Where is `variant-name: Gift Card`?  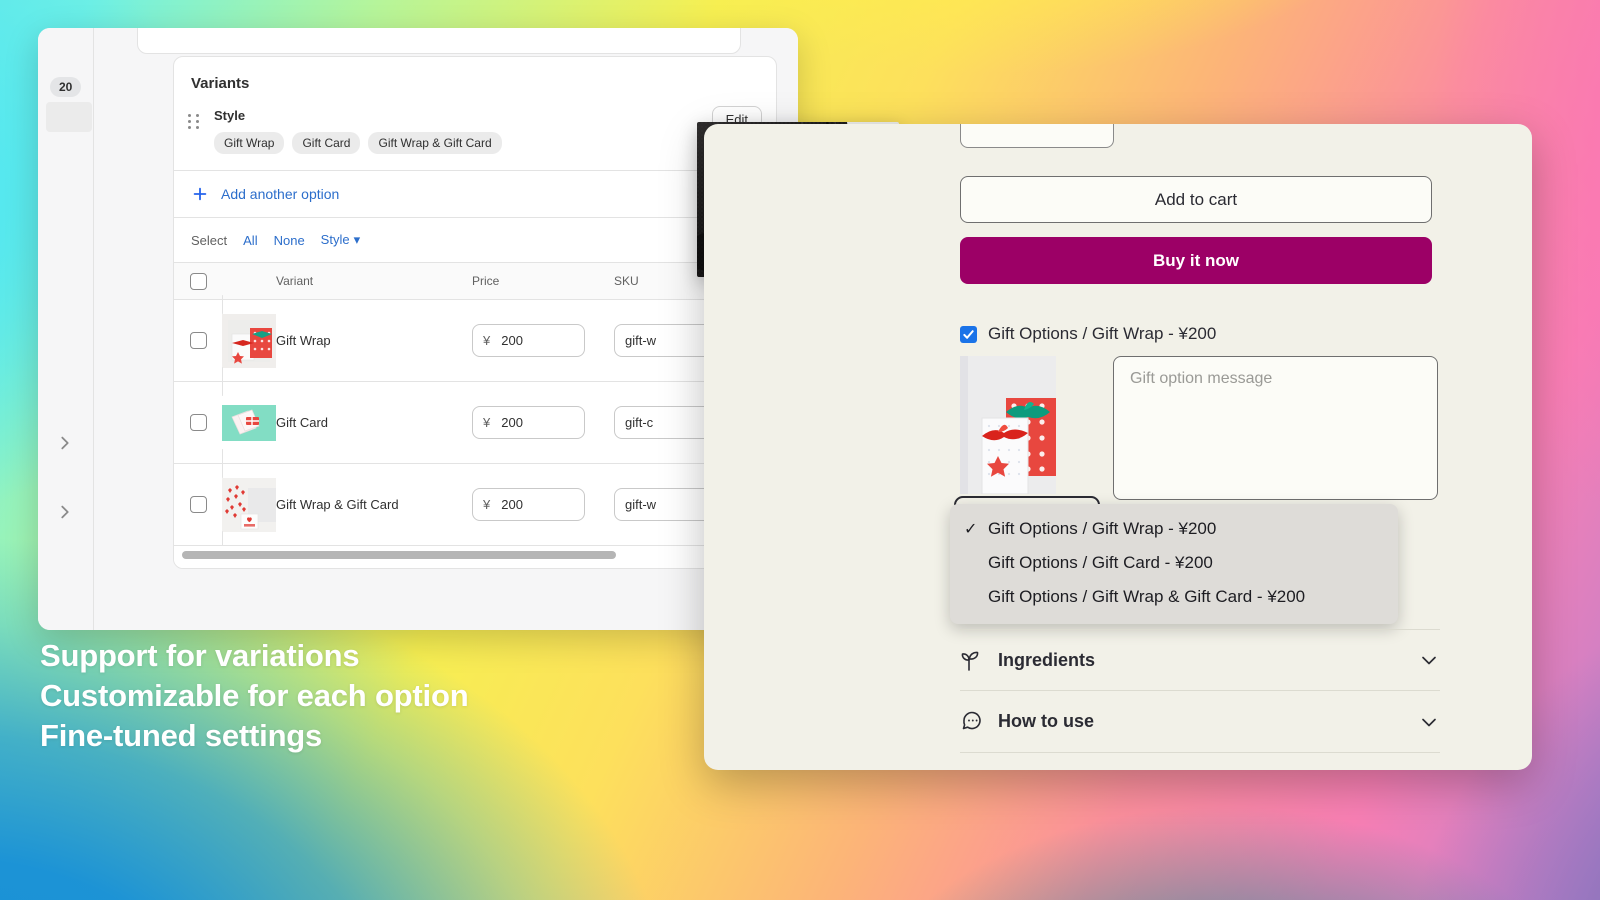 variant-name: Gift Card is located at coordinates (302, 422).